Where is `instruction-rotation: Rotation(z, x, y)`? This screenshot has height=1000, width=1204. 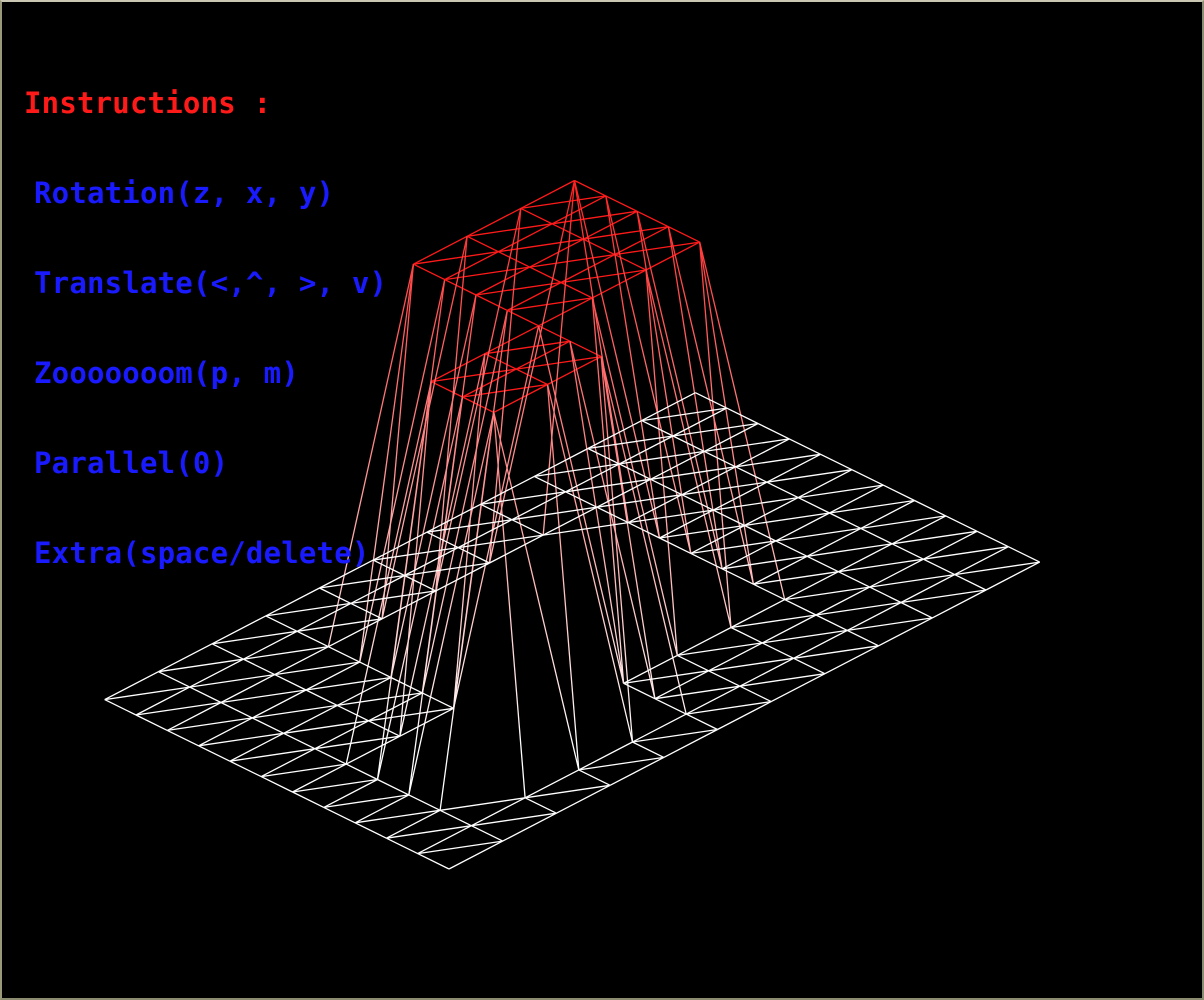 instruction-rotation: Rotation(z, x, y) is located at coordinates (184, 193).